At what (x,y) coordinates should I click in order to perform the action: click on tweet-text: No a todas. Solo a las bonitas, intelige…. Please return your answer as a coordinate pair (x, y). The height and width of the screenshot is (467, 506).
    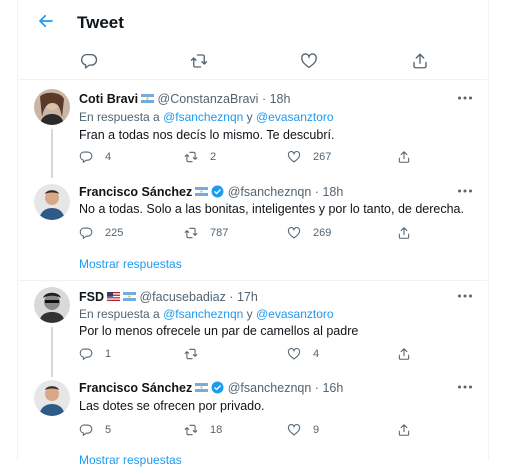
    Looking at the image, I should click on (271, 209).